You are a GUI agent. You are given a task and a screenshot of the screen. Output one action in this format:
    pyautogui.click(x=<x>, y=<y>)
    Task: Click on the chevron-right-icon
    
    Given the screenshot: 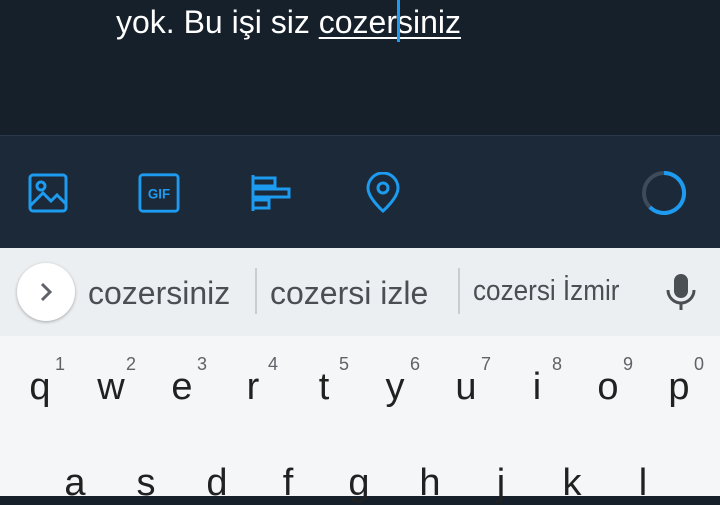 What is the action you would take?
    pyautogui.click(x=46, y=292)
    